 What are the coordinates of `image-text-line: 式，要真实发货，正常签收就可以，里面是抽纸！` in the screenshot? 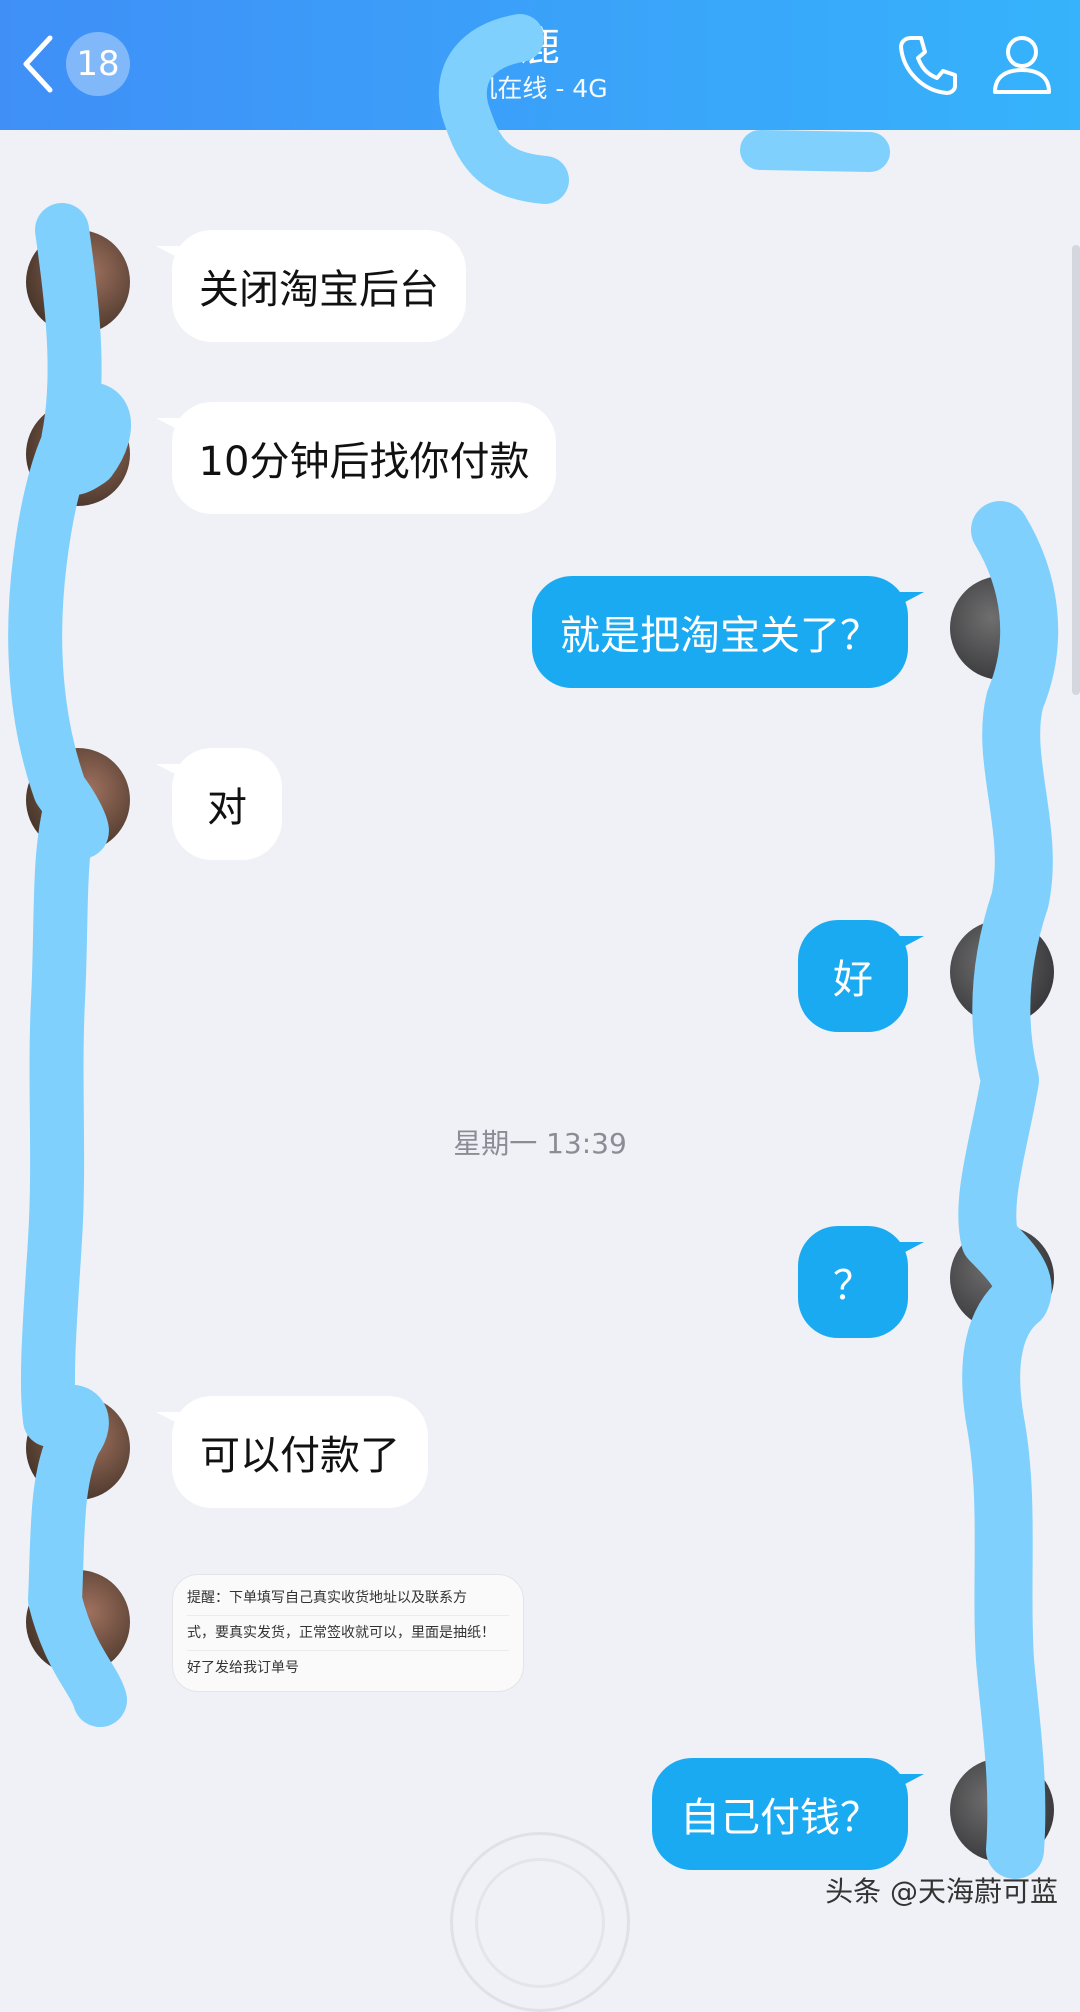 It's located at (348, 1633).